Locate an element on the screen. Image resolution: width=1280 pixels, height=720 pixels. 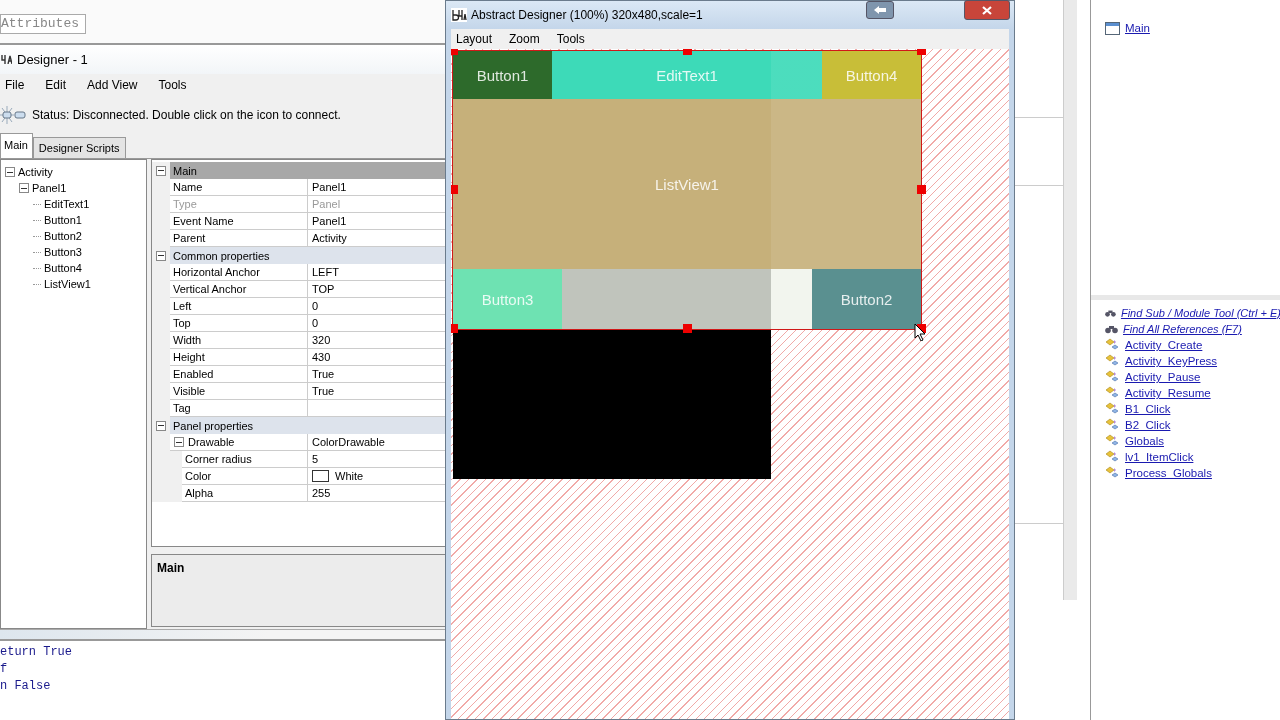
property-name: Left is located at coordinates (182, 306).